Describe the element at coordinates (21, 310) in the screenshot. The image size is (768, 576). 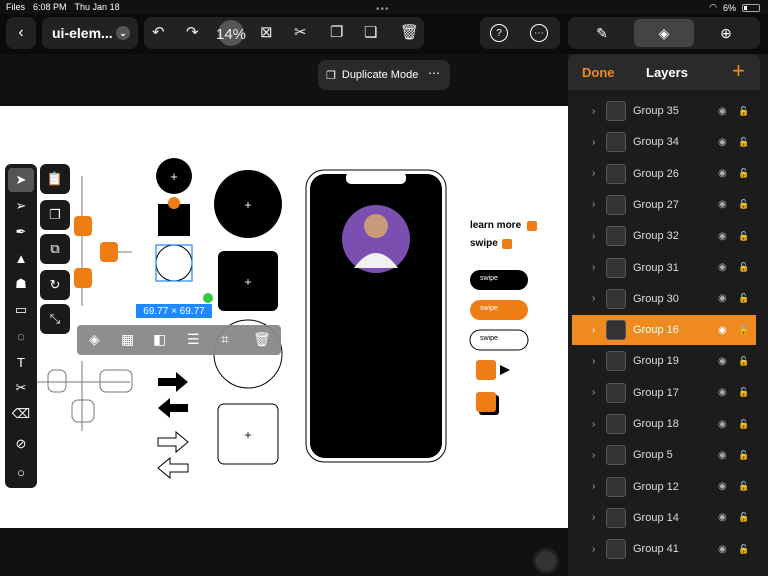
I see `rectangle-tool-icon: ▭` at that location.